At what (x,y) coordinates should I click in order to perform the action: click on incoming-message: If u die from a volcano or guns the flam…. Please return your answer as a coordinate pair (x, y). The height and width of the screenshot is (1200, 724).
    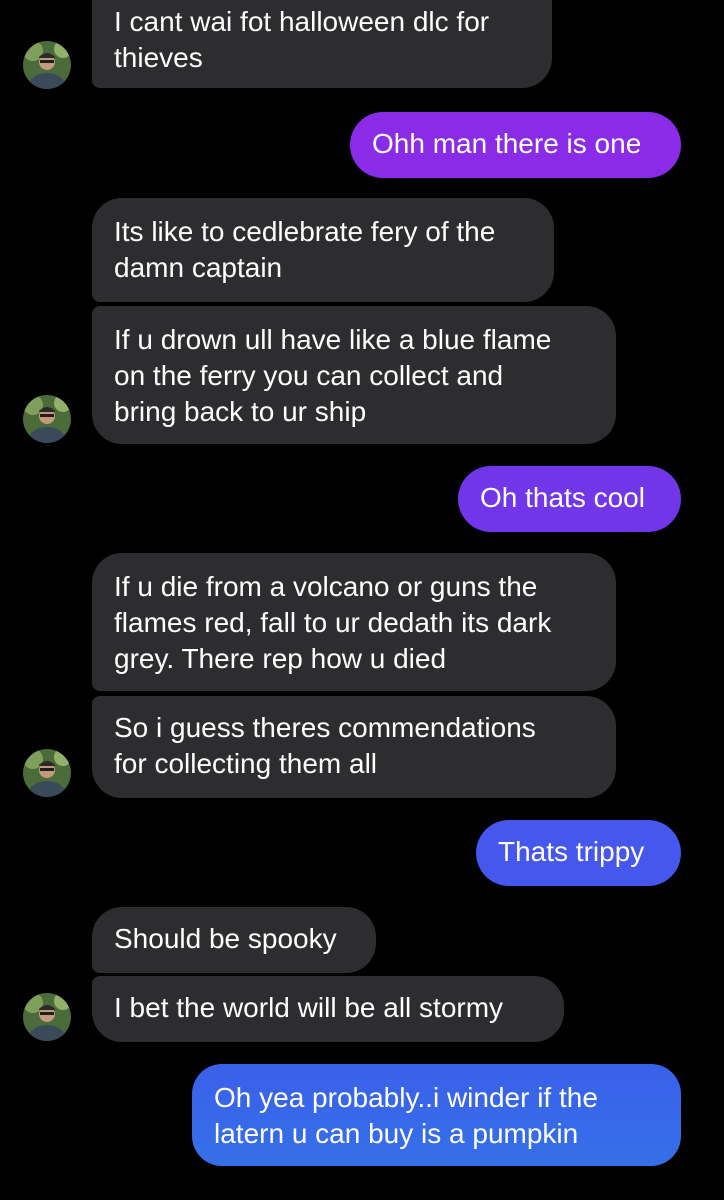
    Looking at the image, I should click on (354, 622).